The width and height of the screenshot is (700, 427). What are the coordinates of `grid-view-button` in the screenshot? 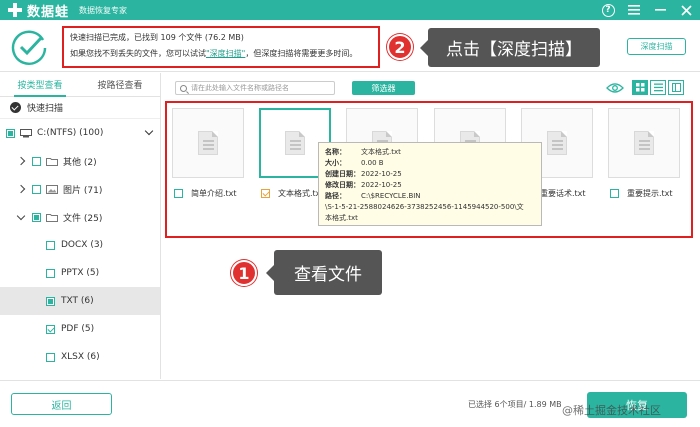 It's located at (640, 87).